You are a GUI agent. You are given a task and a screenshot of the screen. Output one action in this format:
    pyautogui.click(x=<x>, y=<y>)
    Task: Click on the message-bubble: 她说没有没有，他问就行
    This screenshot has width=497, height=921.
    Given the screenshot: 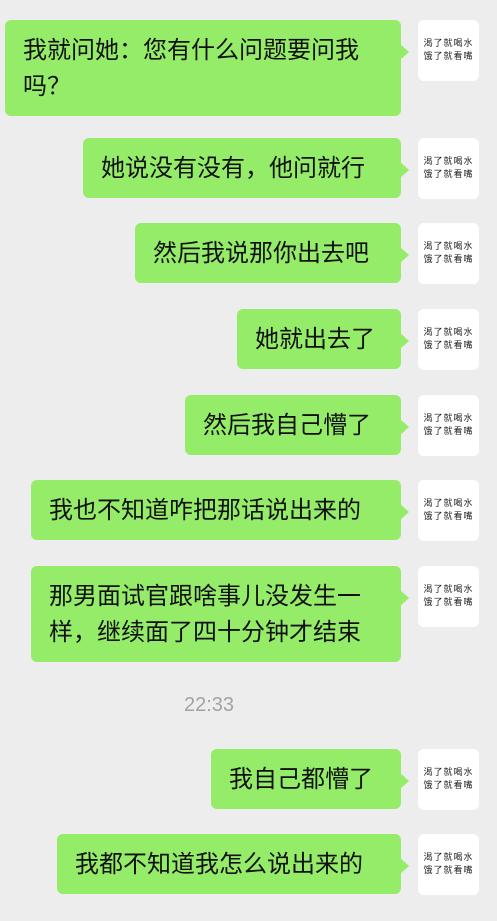 What is the action you would take?
    pyautogui.click(x=246, y=168)
    